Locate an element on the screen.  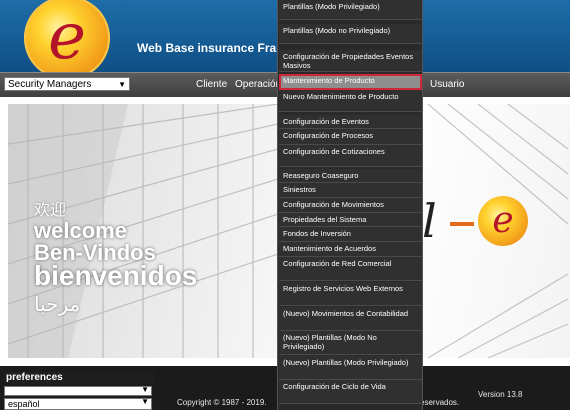
welcome-text-chinese: 欢迎 is located at coordinates (50, 210).